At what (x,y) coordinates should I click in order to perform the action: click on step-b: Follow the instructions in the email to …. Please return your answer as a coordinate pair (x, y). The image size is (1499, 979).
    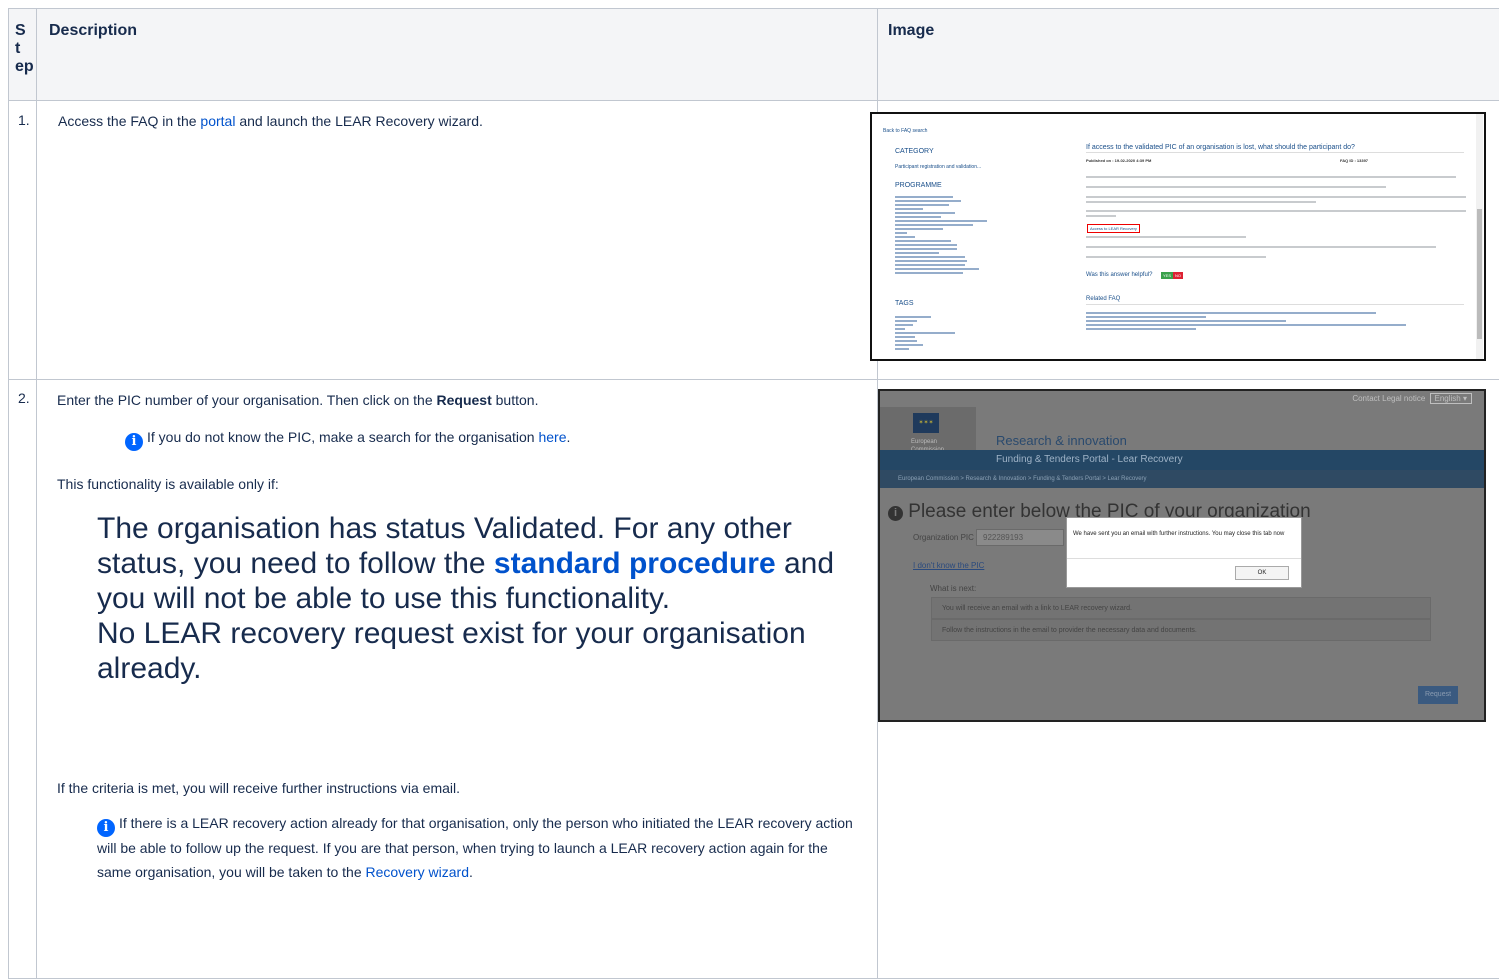
    Looking at the image, I should click on (1181, 630).